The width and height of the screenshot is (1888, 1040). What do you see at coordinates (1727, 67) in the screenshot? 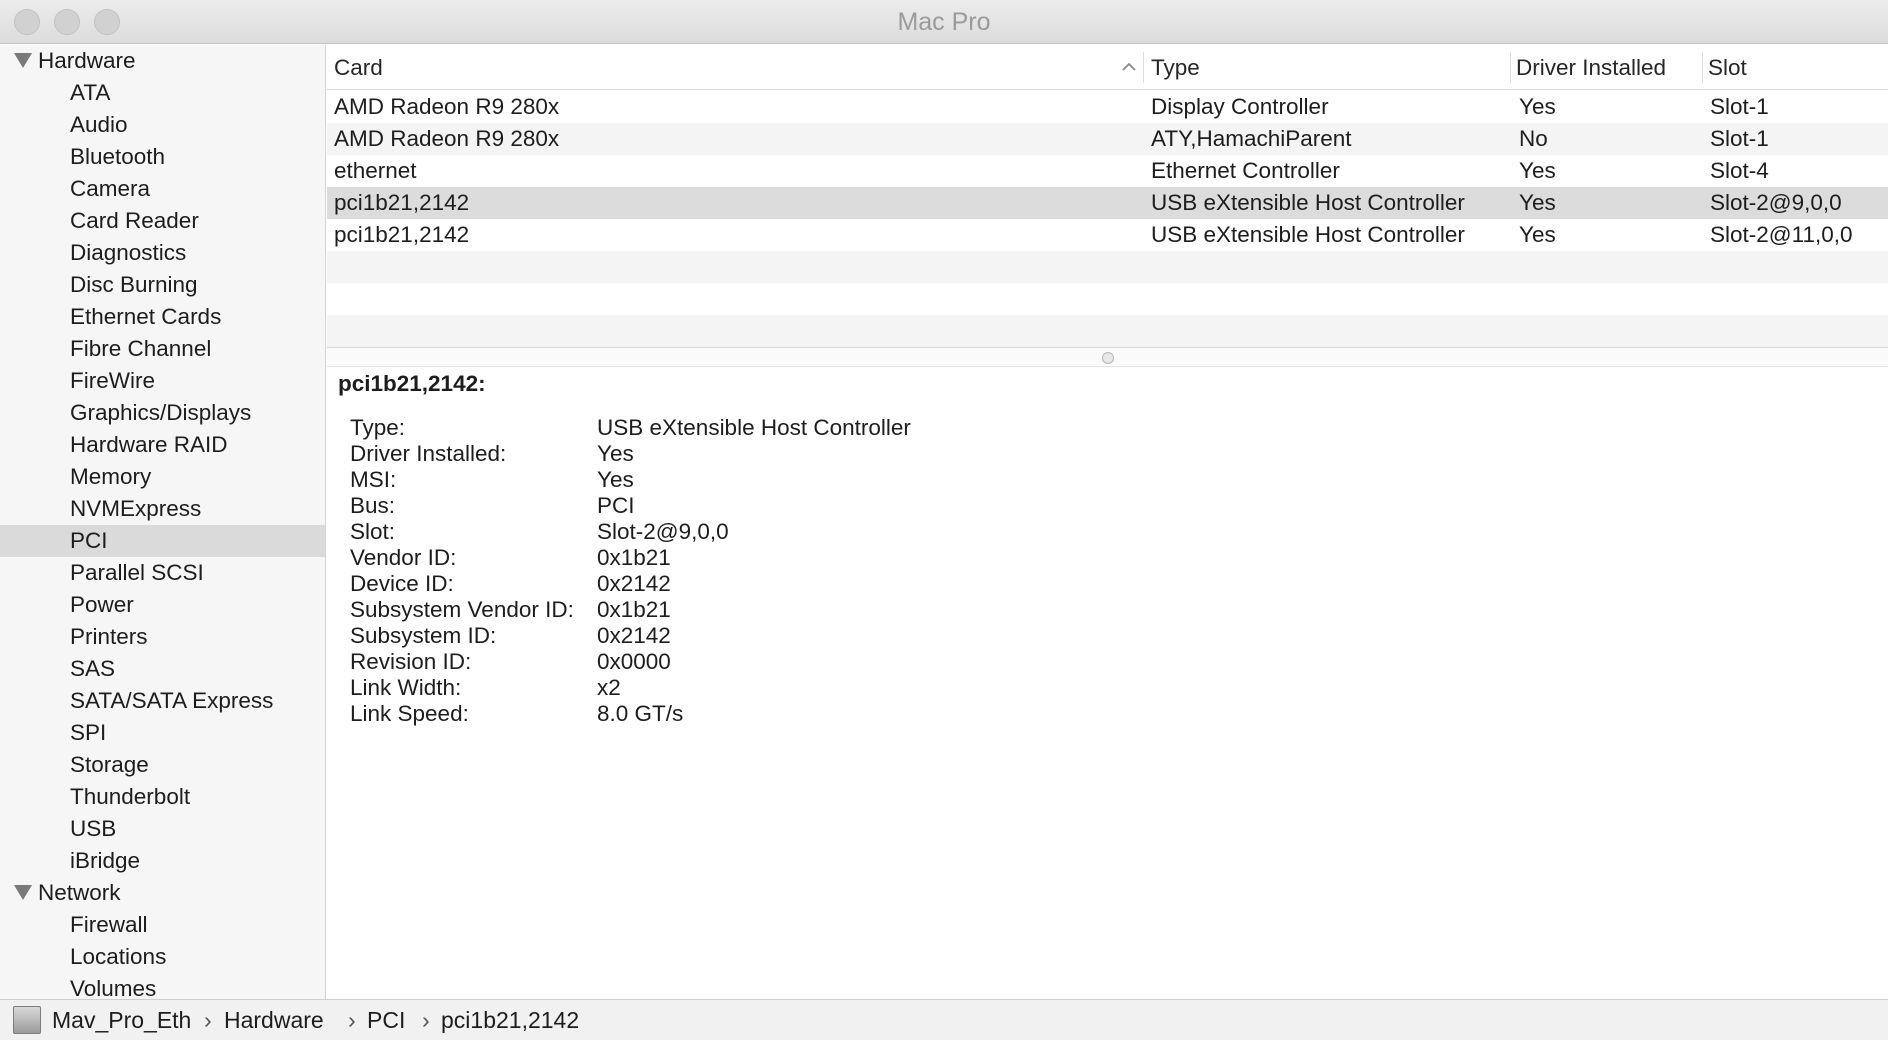
I see `column-header-slot: Slot` at bounding box center [1727, 67].